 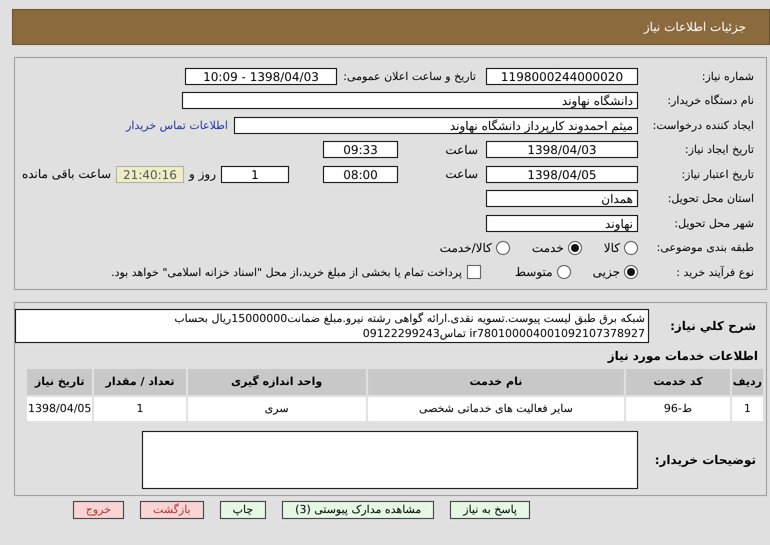 What do you see at coordinates (703, 125) in the screenshot?
I see `field-label: ایجاد کننده درخواست:` at bounding box center [703, 125].